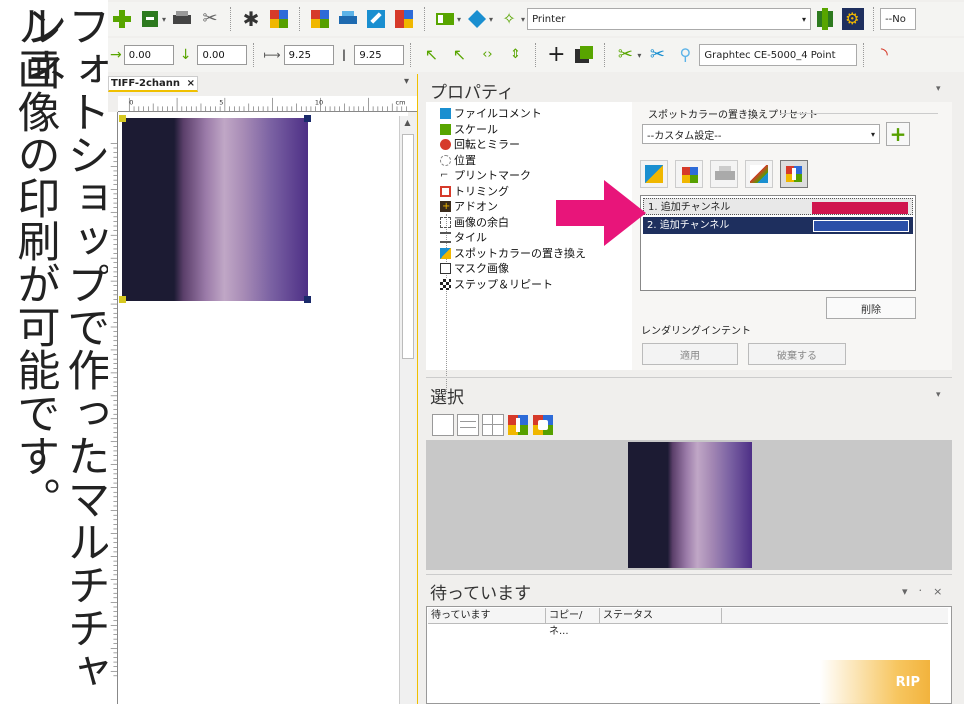 This screenshot has height=704, width=964. I want to click on rendering-intent-label: レンダリングインテント, so click(696, 331).